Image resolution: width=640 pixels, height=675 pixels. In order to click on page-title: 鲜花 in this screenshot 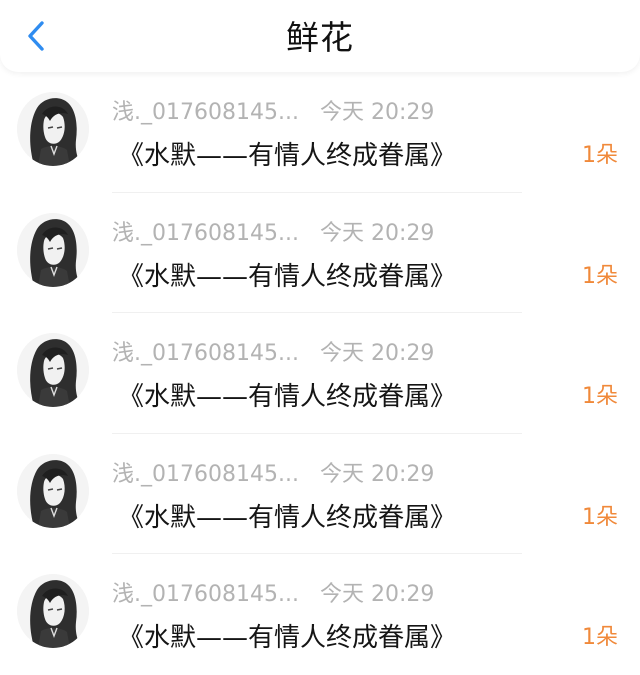, I will do `click(320, 37)`.